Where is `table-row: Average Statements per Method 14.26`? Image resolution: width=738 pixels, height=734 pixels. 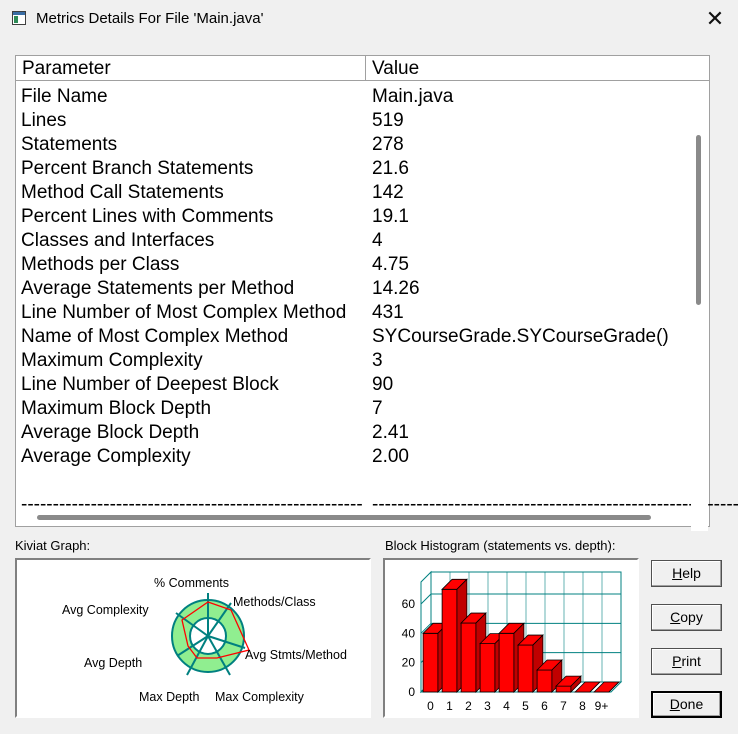
table-row: Average Statements per Method 14.26 is located at coordinates (353, 289).